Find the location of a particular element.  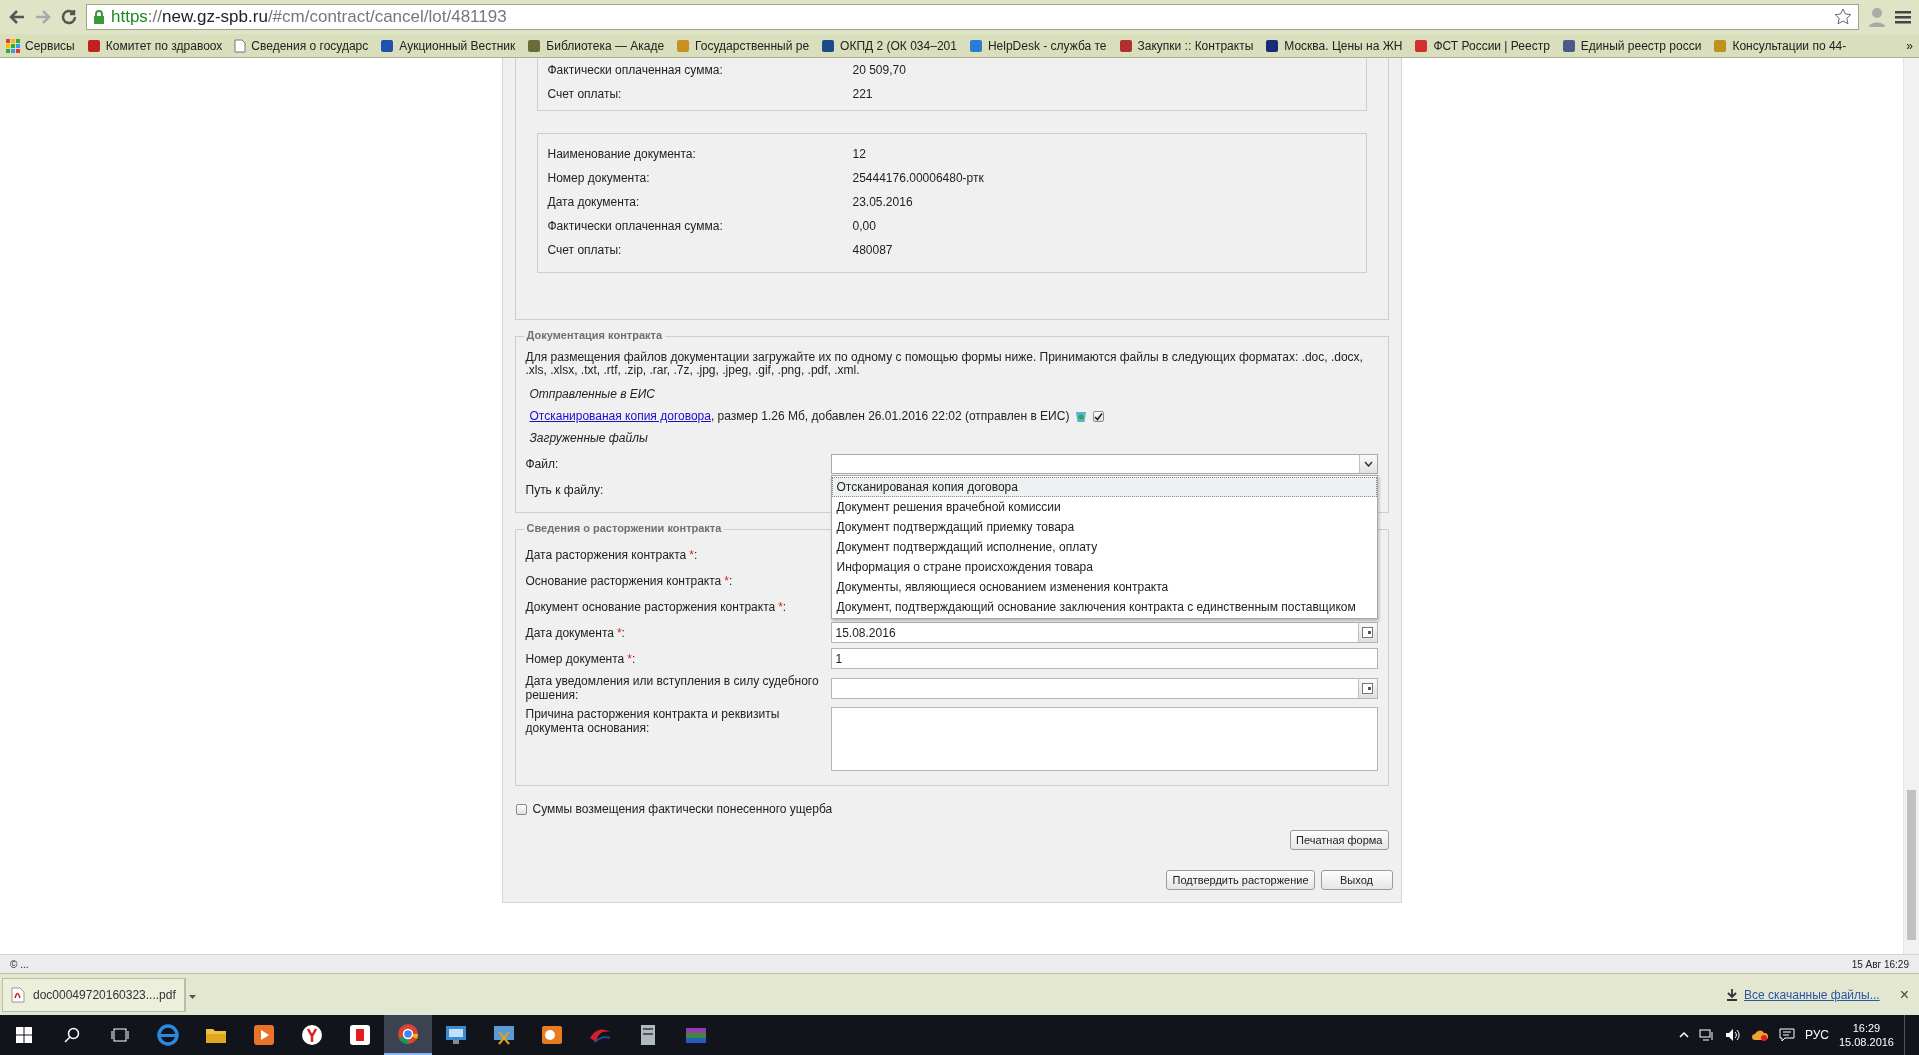

dropdown-option: Документ подтверждащий исполнение, оплату is located at coordinates (1104, 546).